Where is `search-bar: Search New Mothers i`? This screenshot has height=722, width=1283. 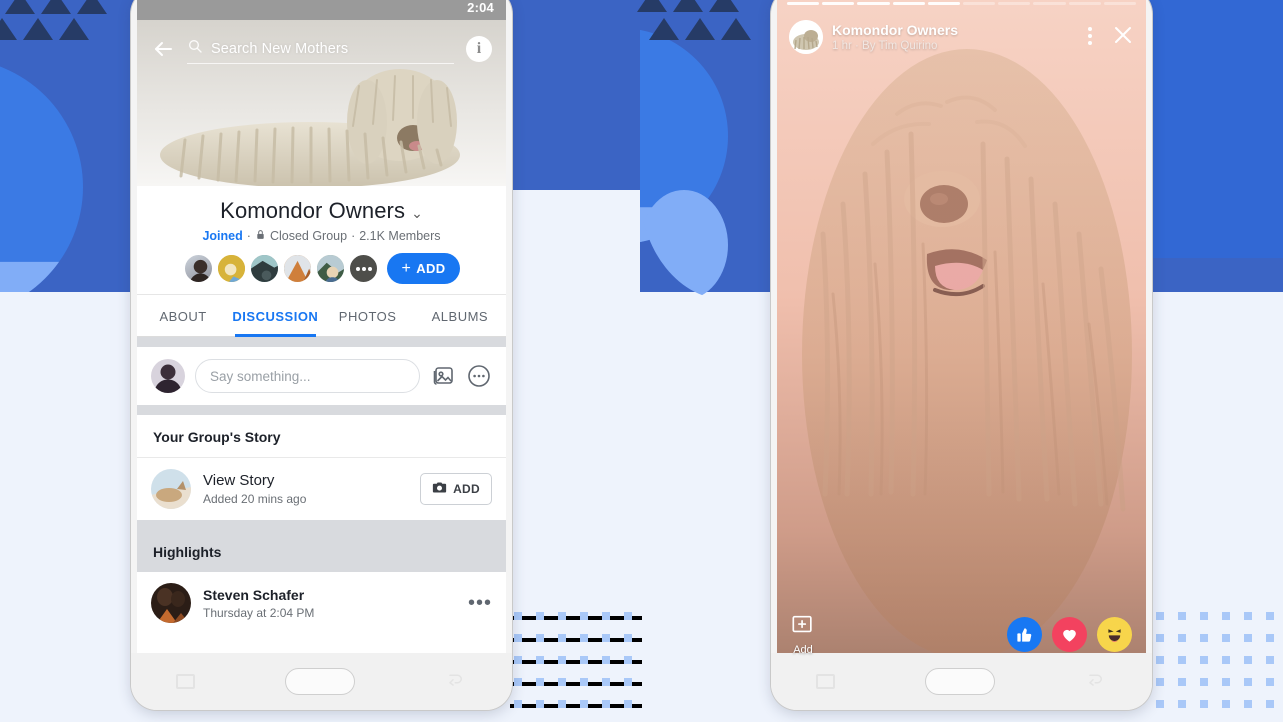
search-bar: Search New Mothers i is located at coordinates (321, 49).